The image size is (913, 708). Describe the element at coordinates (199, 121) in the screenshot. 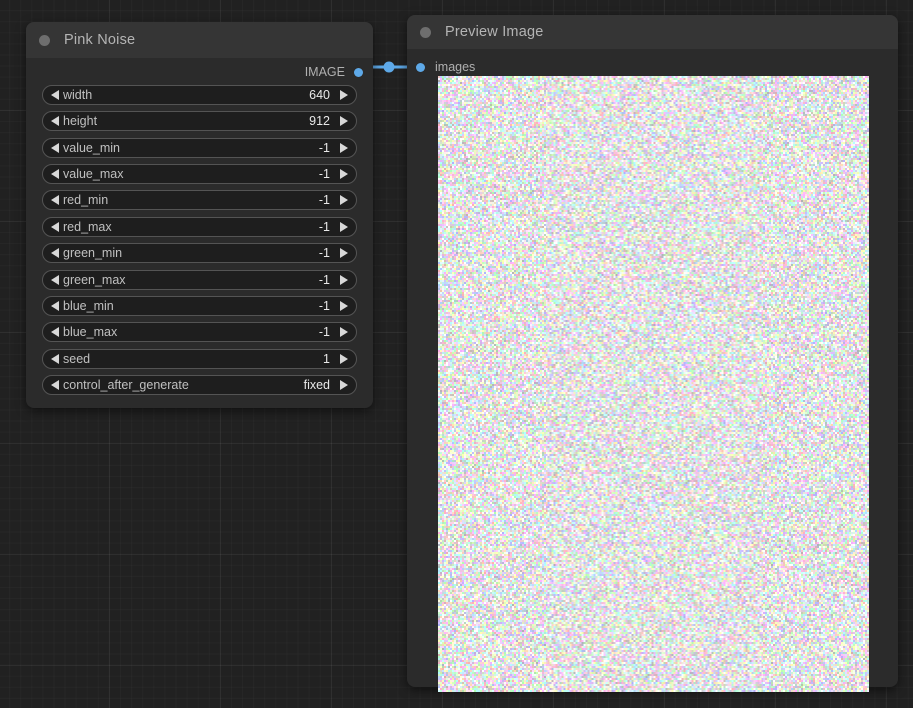

I see `widget-height: height 912` at that location.